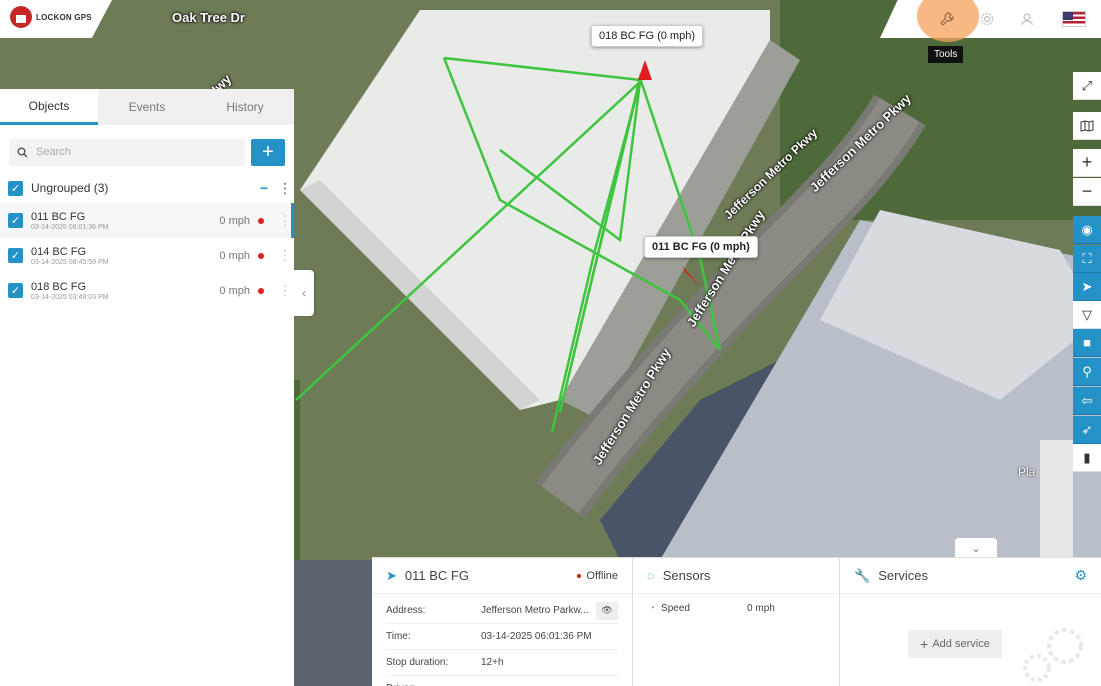  I want to click on zoom-out-button: −, so click(1087, 192).